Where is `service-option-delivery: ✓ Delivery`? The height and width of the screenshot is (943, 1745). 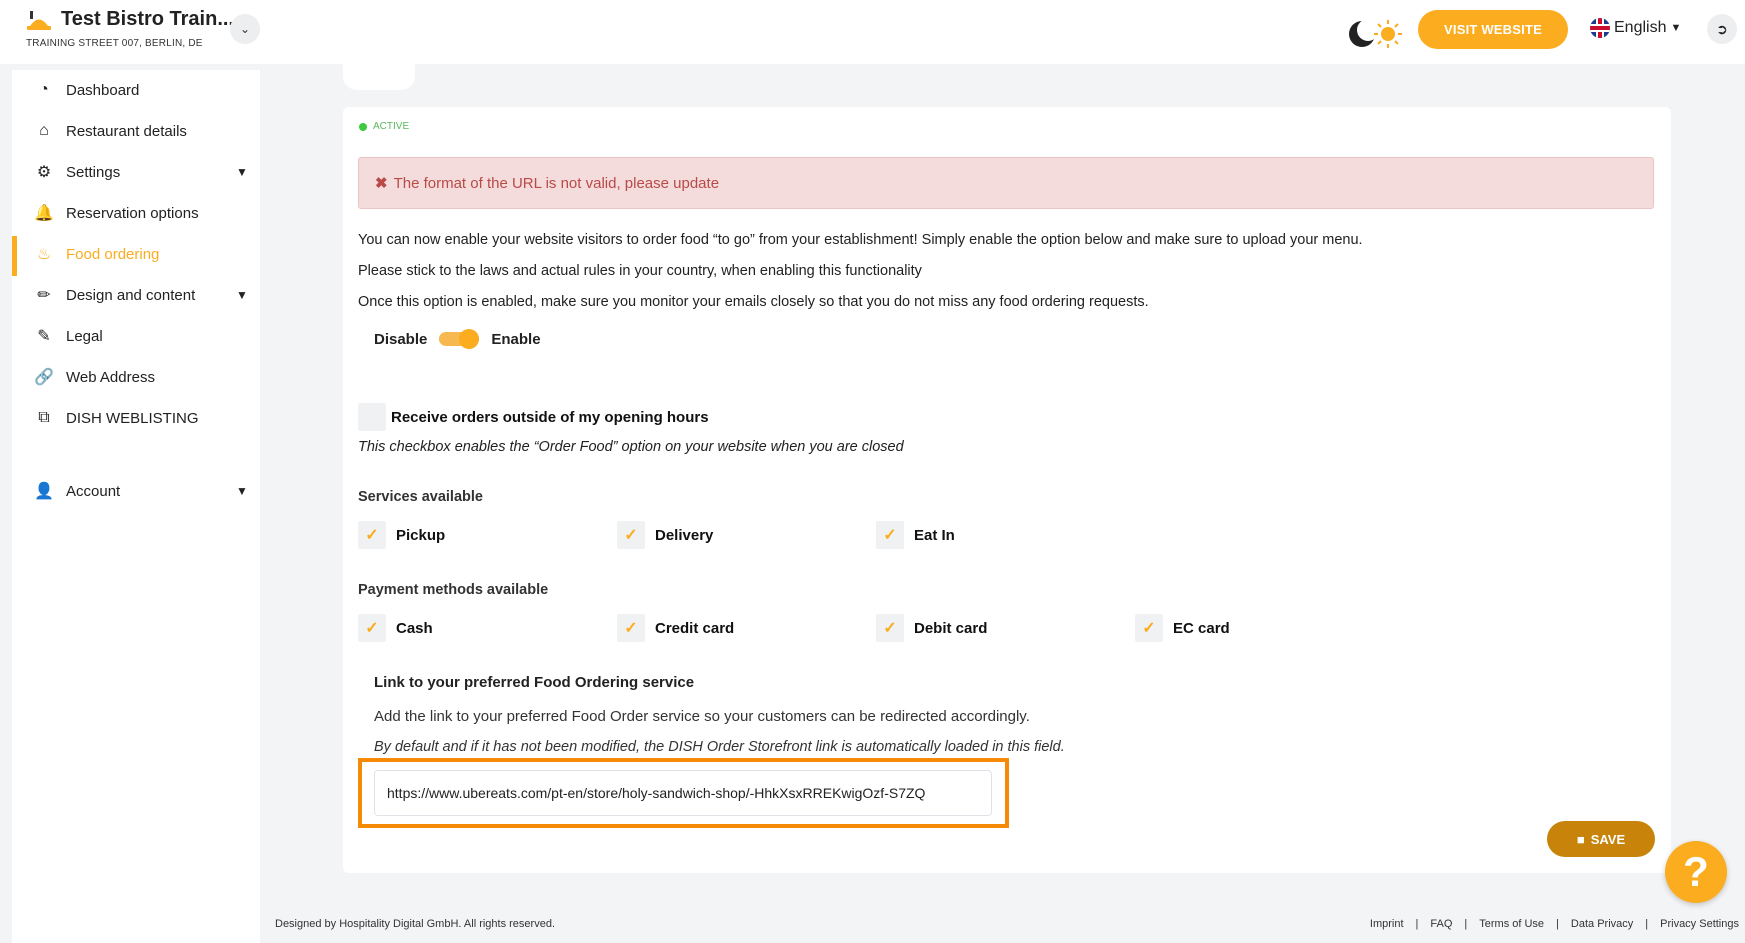 service-option-delivery: ✓ Delivery is located at coordinates (665, 535).